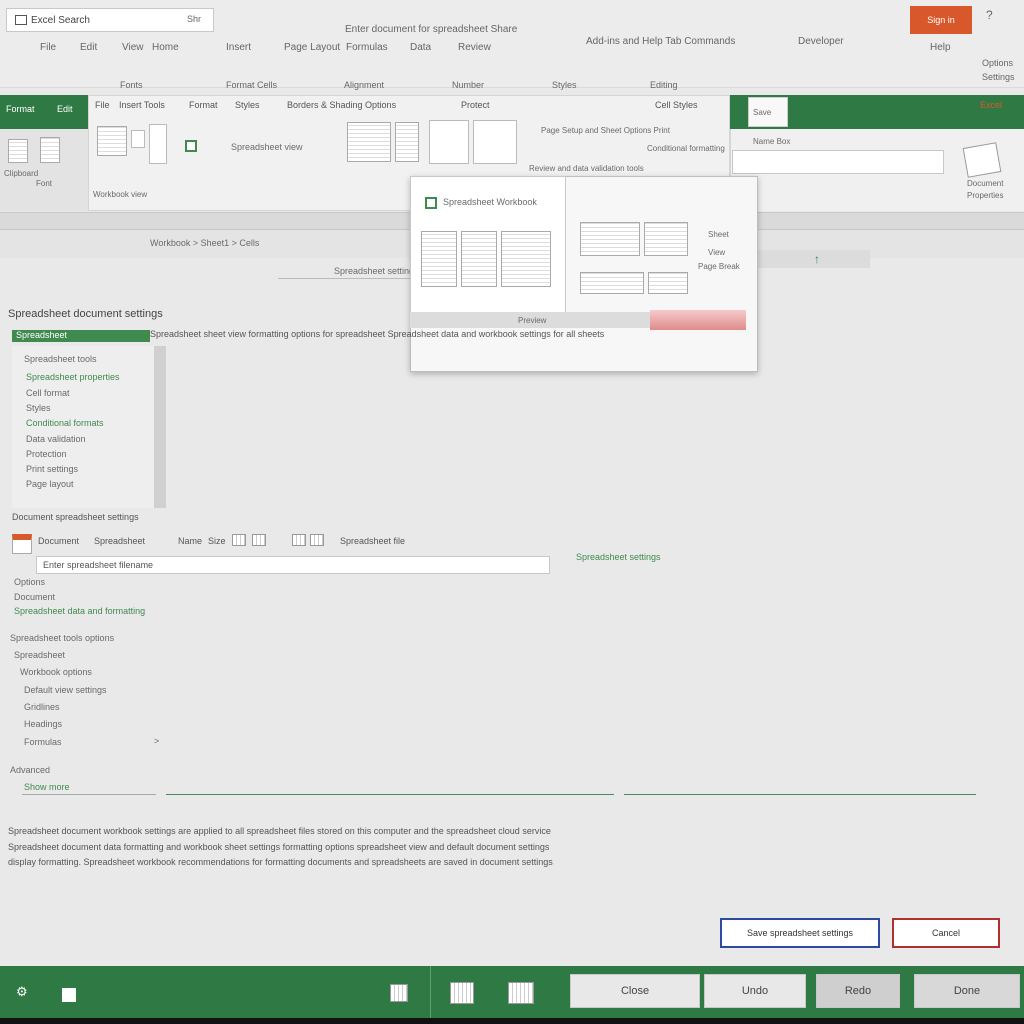 The width and height of the screenshot is (1024, 1024). I want to click on tab-alignment: Alignment, so click(364, 85).